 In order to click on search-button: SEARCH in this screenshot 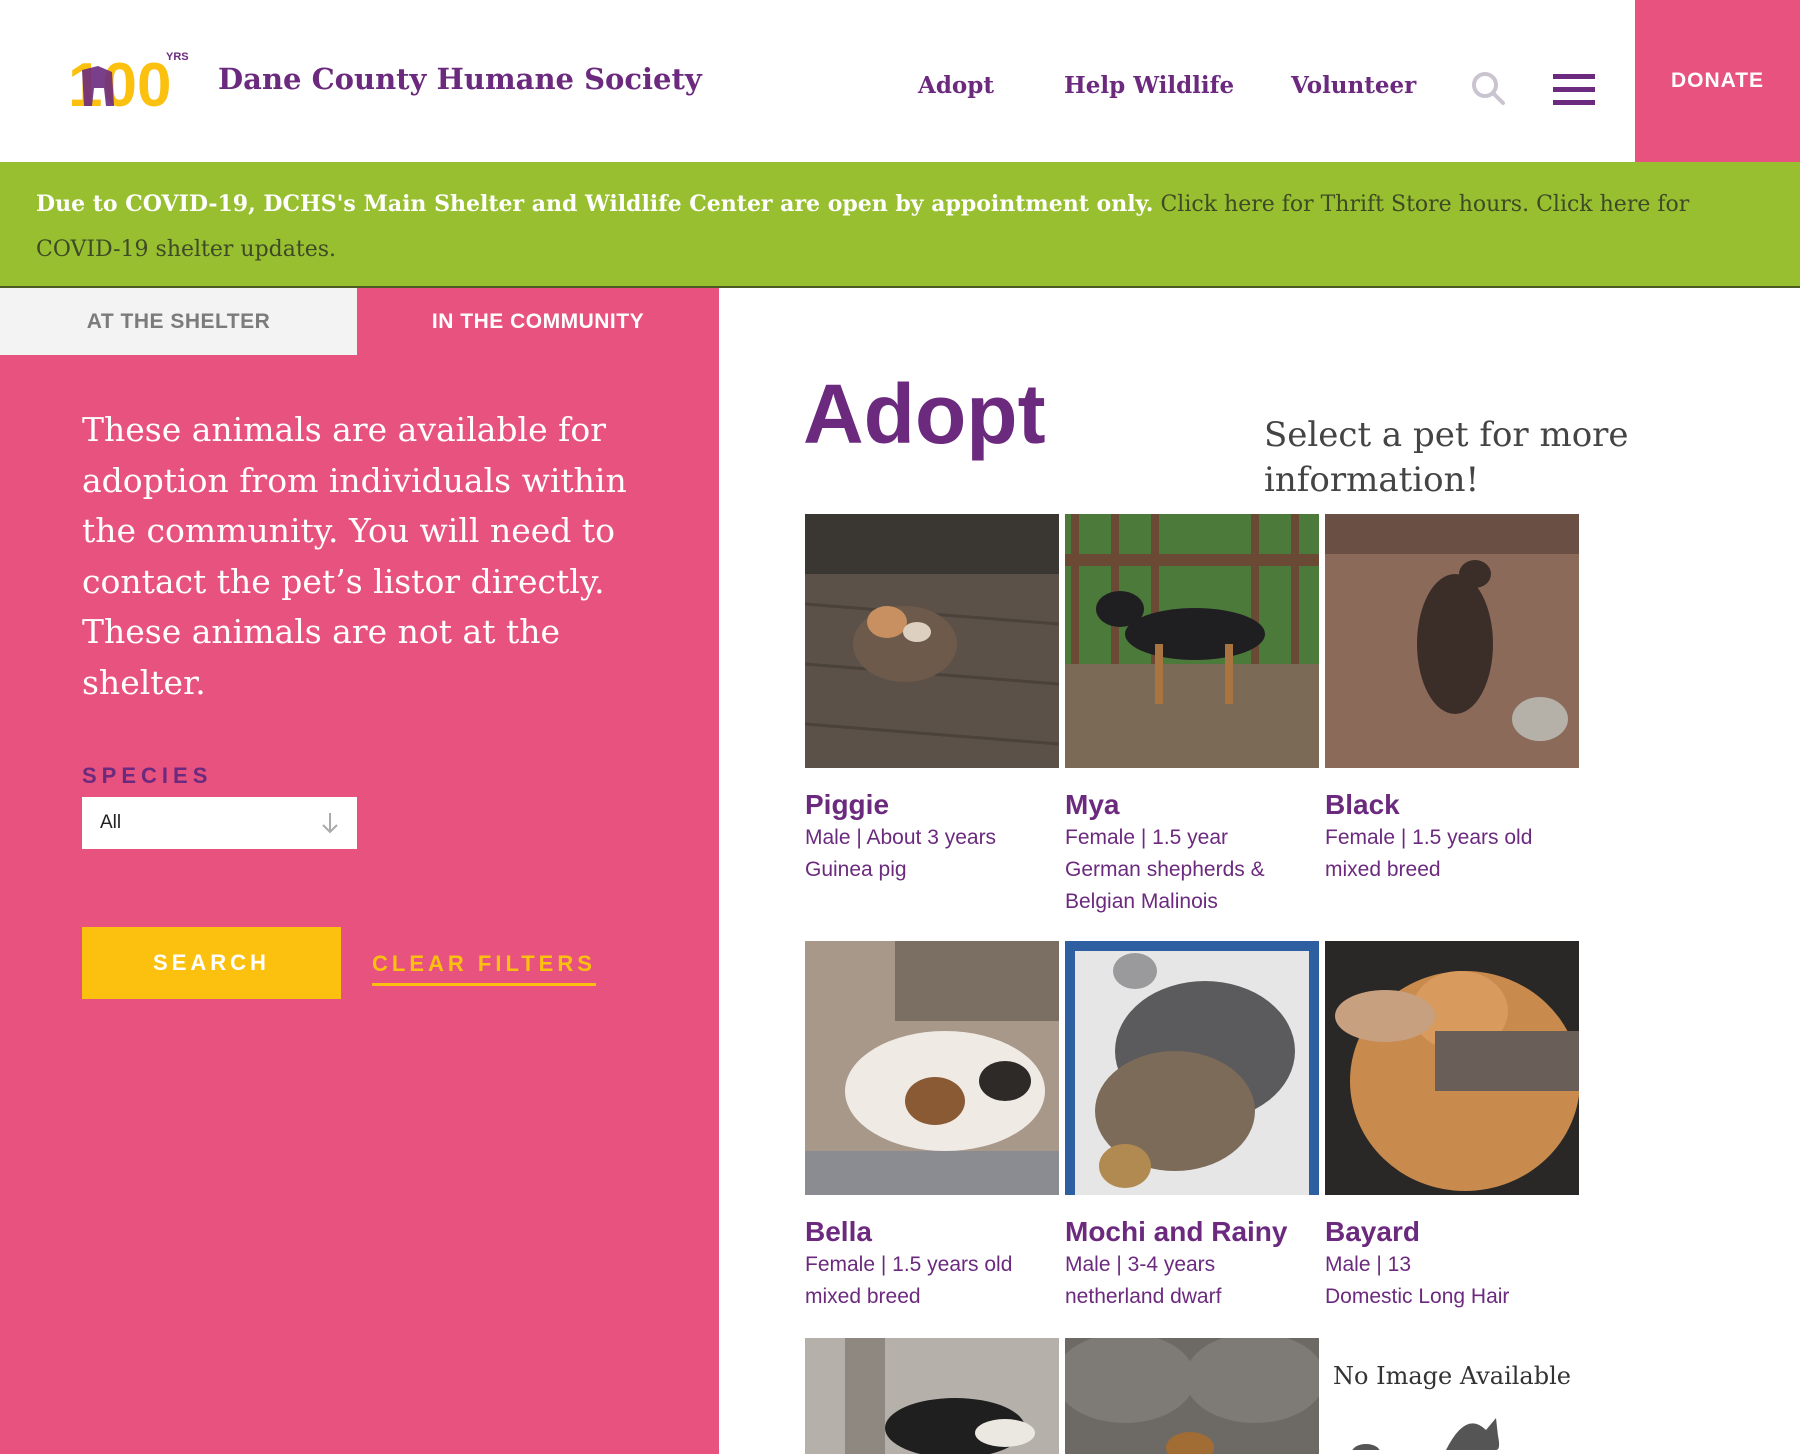, I will do `click(211, 963)`.